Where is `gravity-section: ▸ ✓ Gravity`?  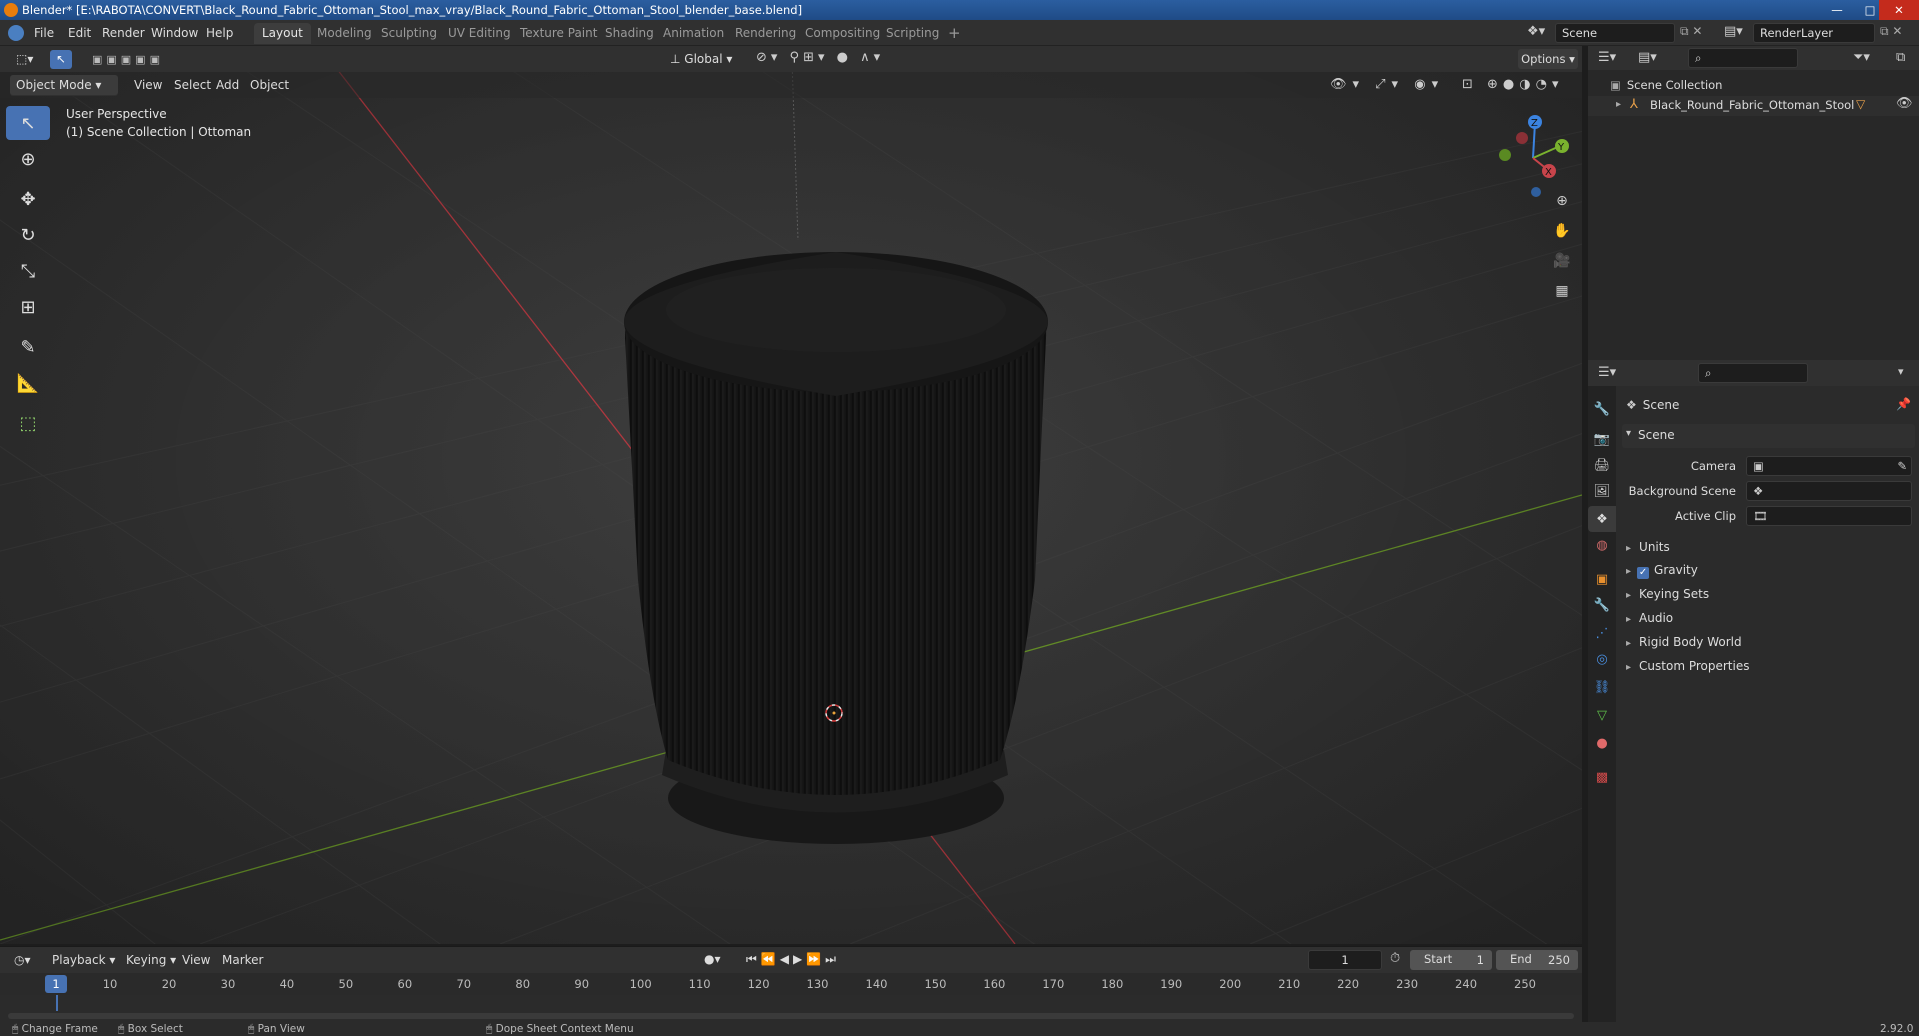
gravity-section: ▸ ✓ Gravity is located at coordinates (1662, 570).